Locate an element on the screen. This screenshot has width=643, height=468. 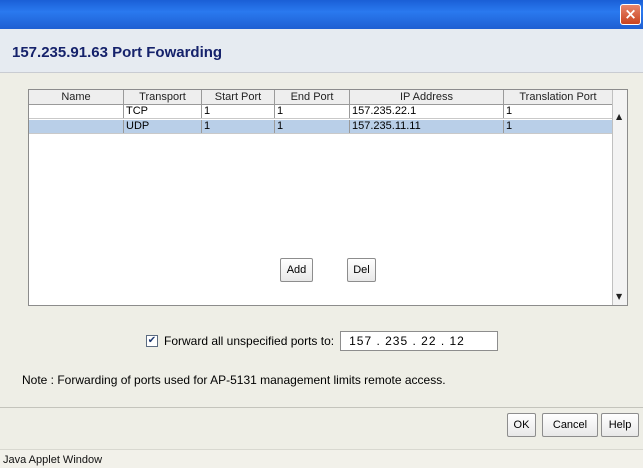
column-header-start-port: Start Port is located at coordinates (238, 97).